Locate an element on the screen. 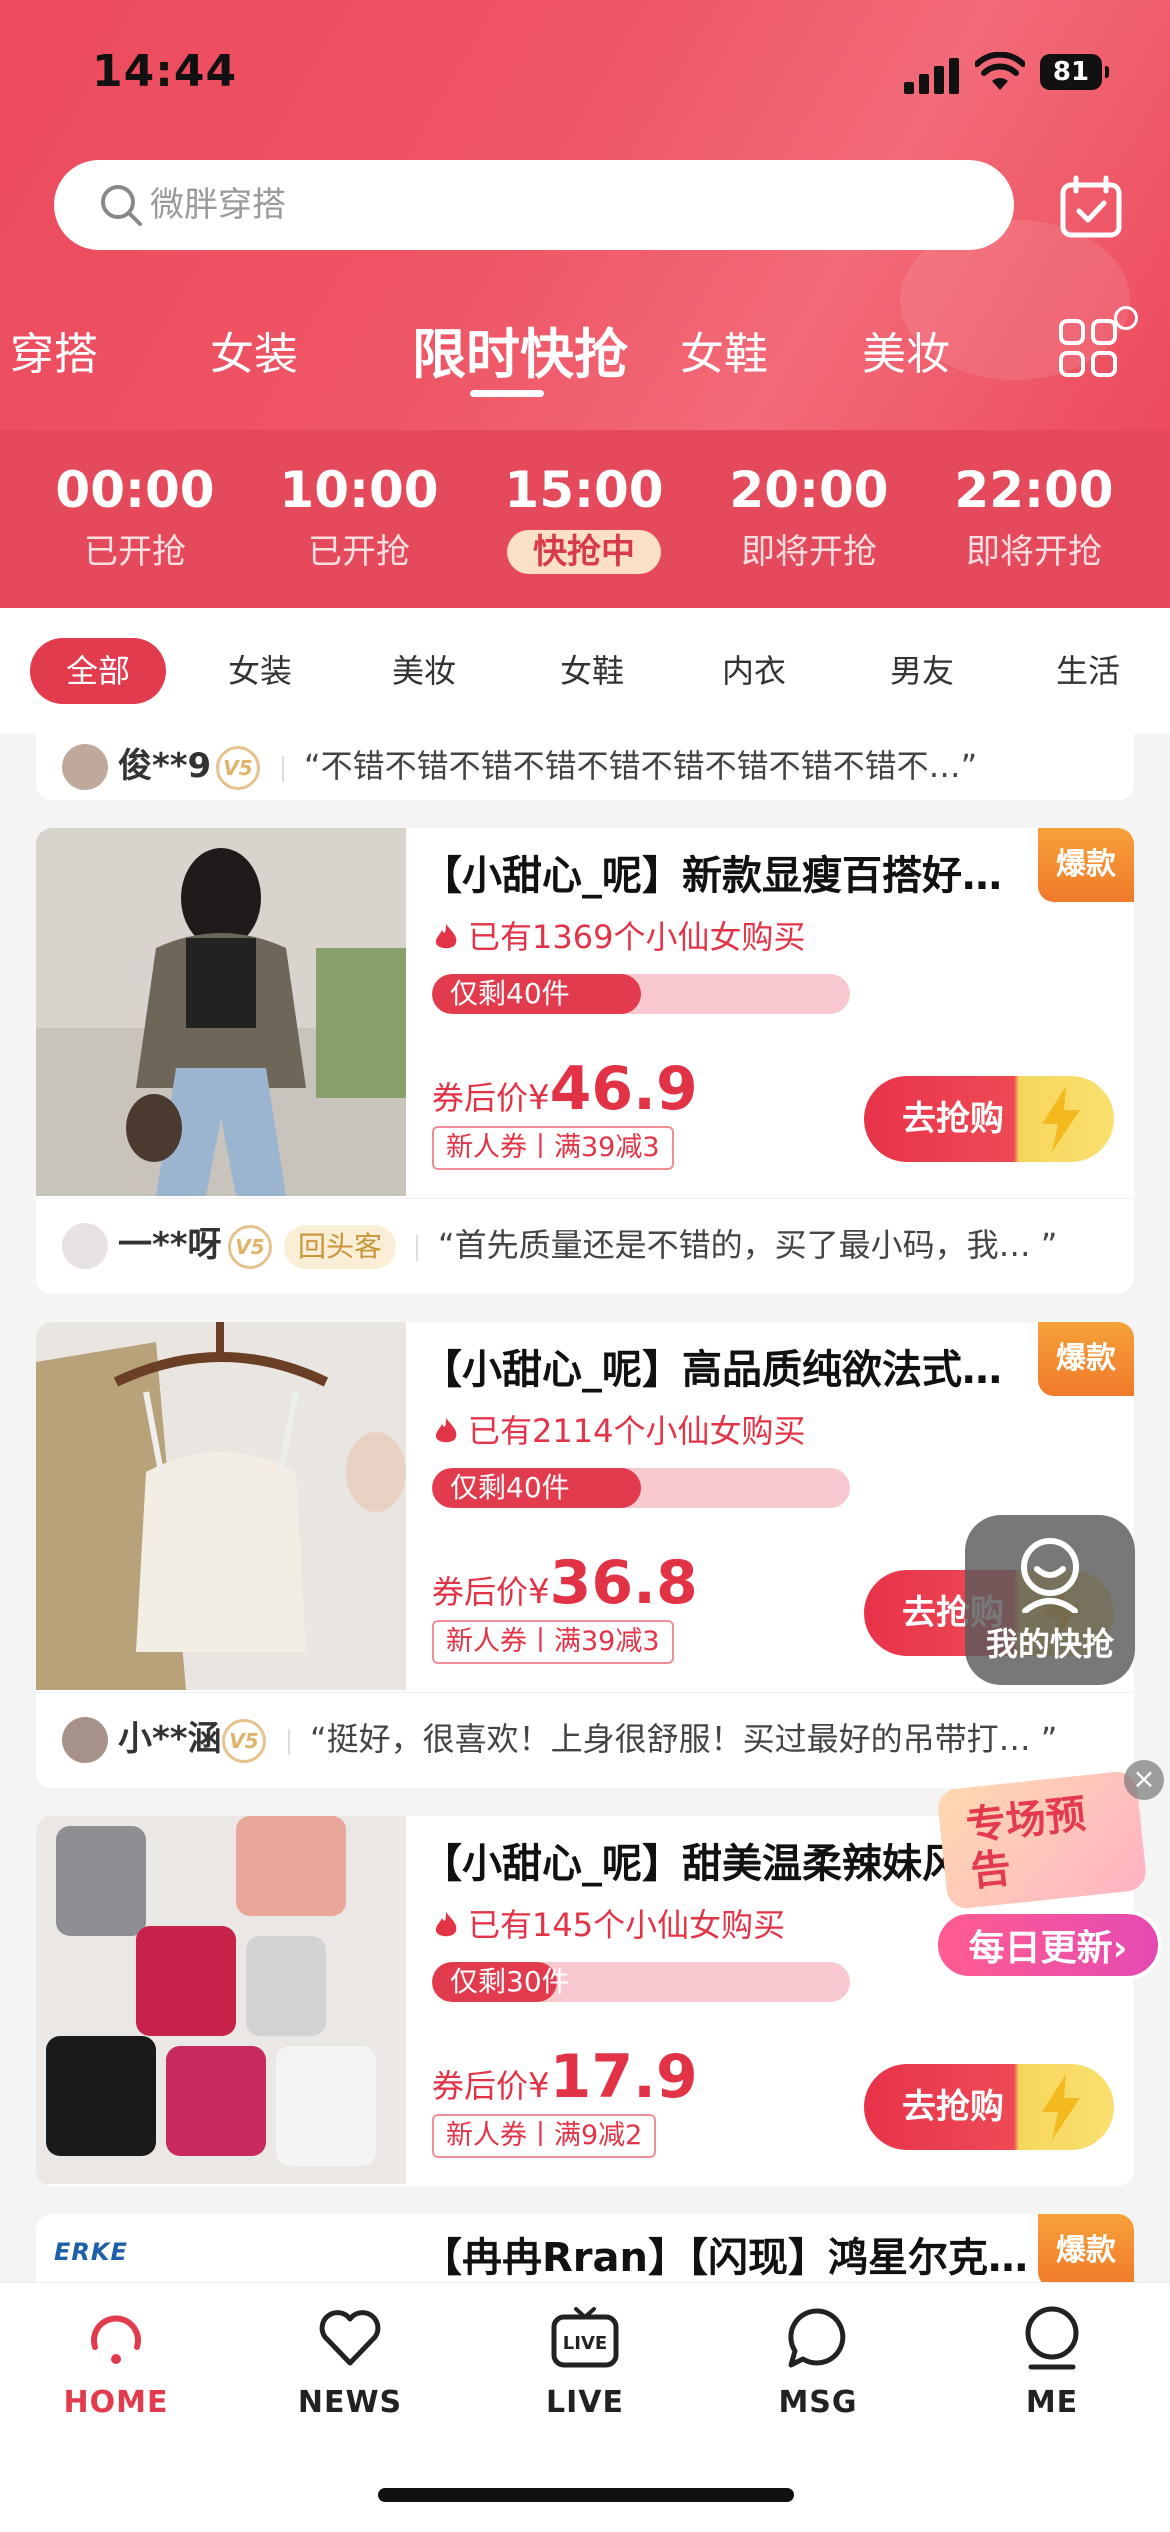 This screenshot has height=2532, width=1170. filter-all: 全部 is located at coordinates (98, 671).